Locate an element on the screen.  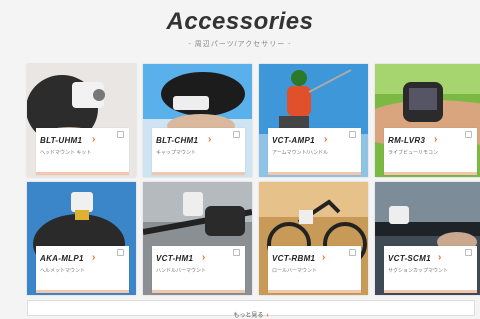
model-description: ライブビューリモコン is located at coordinates (413, 153).